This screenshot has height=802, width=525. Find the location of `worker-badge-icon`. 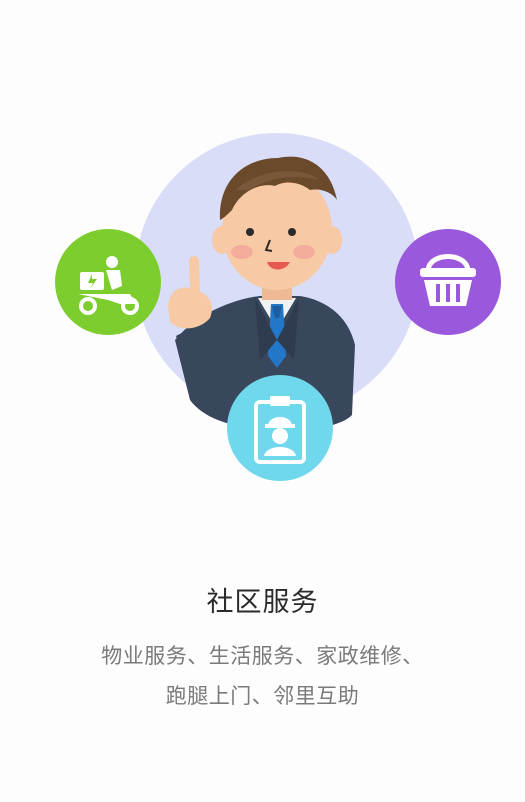

worker-badge-icon is located at coordinates (280, 428).